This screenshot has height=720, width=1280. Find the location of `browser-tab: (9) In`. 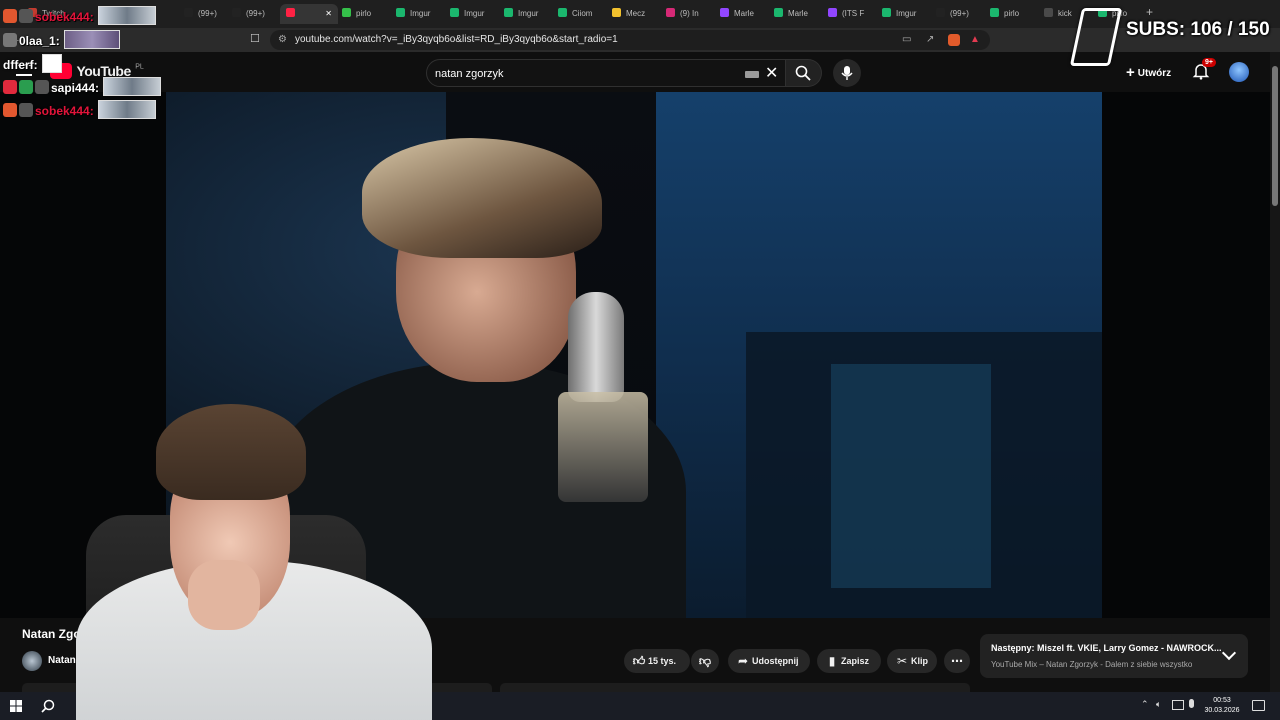

browser-tab: (9) In is located at coordinates (688, 14).